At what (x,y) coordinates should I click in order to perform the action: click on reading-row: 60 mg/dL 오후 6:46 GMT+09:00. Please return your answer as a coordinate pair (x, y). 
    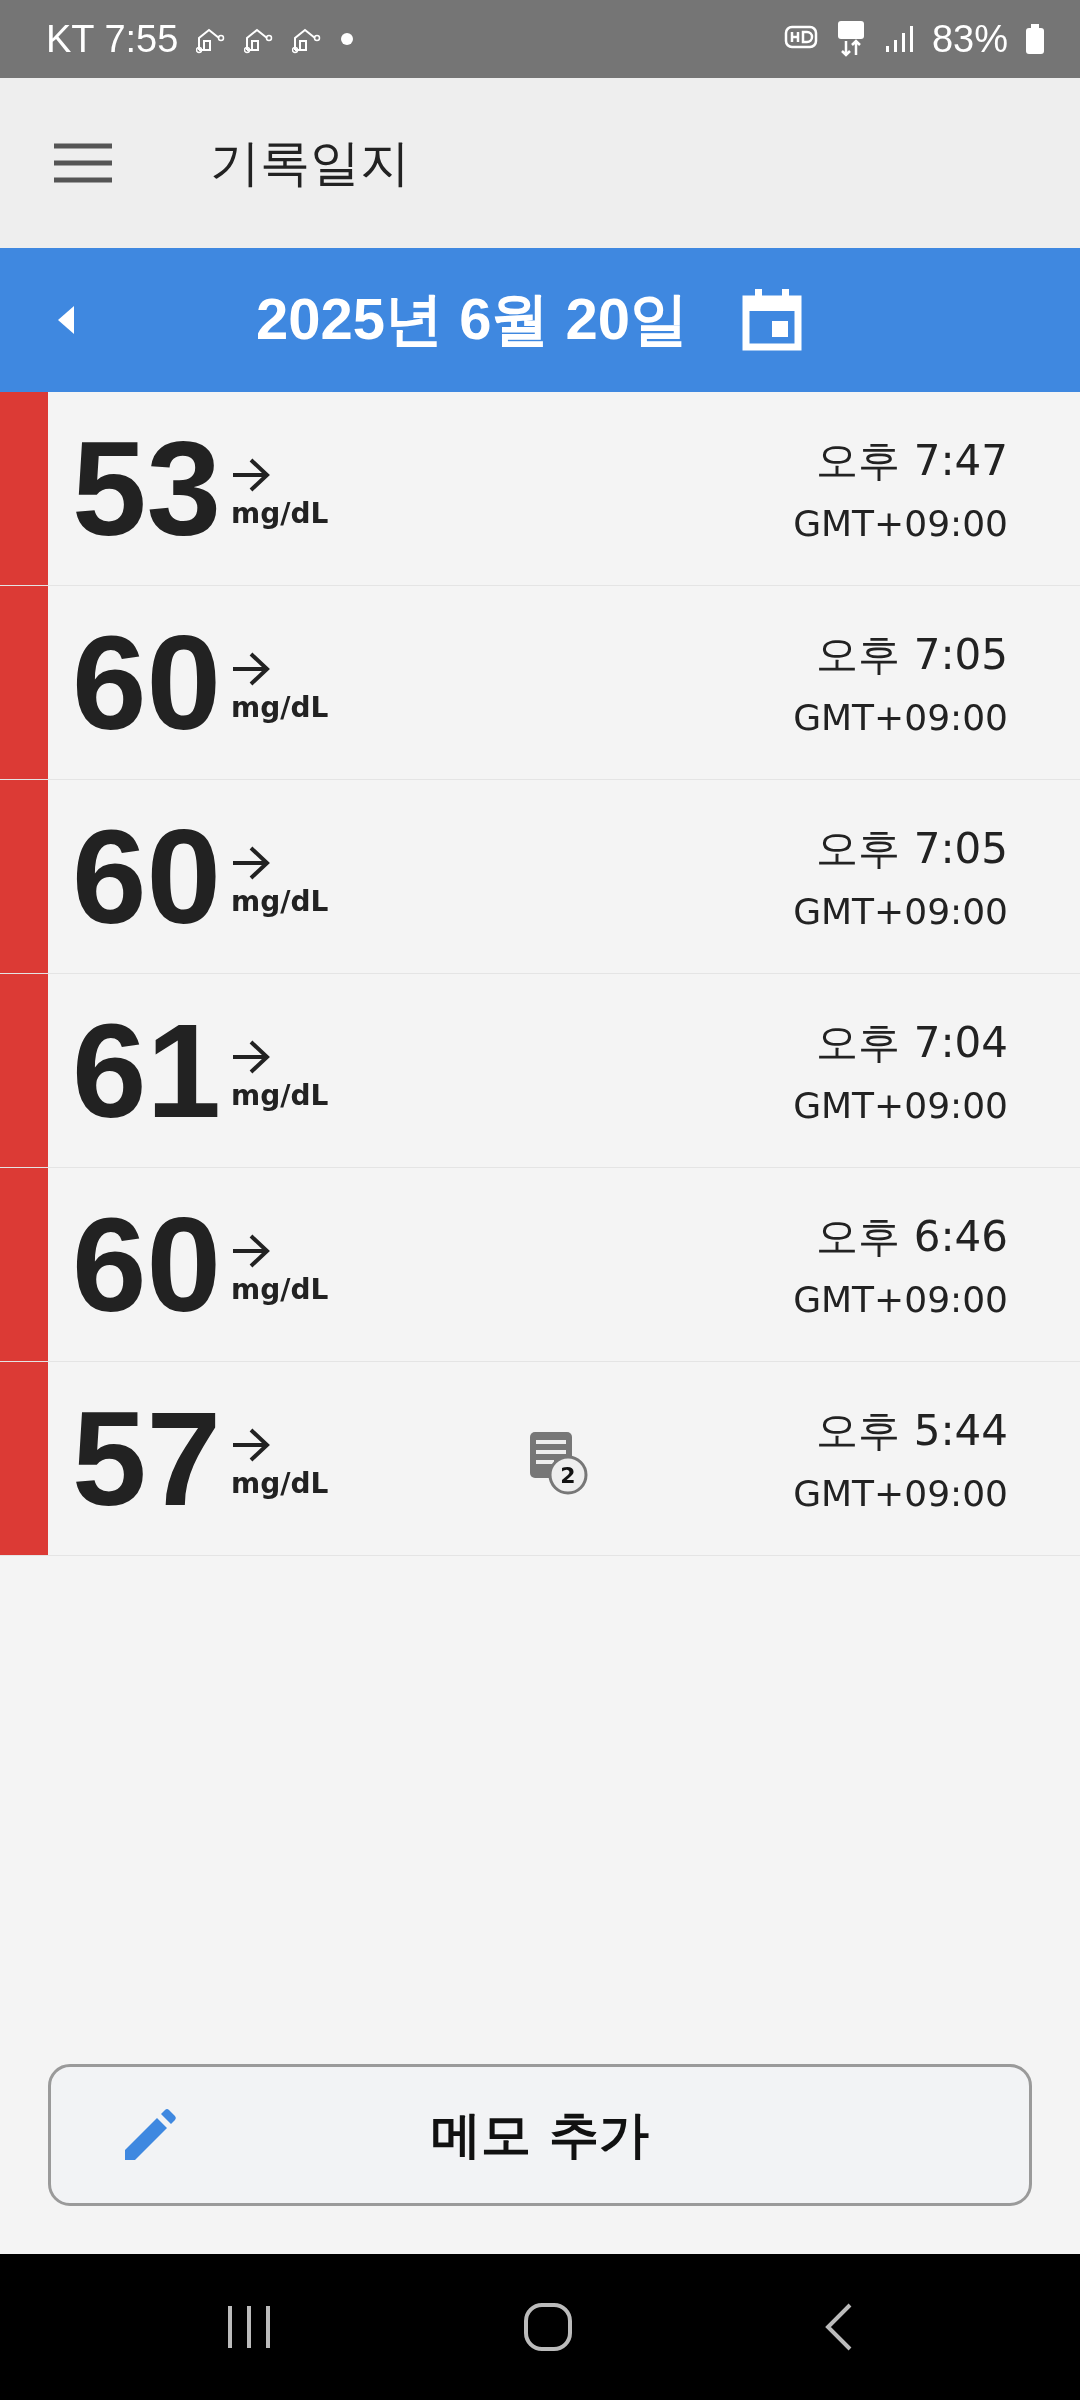
    Looking at the image, I should click on (540, 1265).